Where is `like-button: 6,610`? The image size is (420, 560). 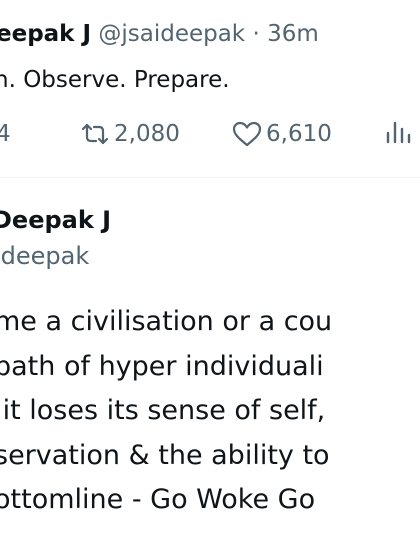
like-button: 6,610 is located at coordinates (282, 134).